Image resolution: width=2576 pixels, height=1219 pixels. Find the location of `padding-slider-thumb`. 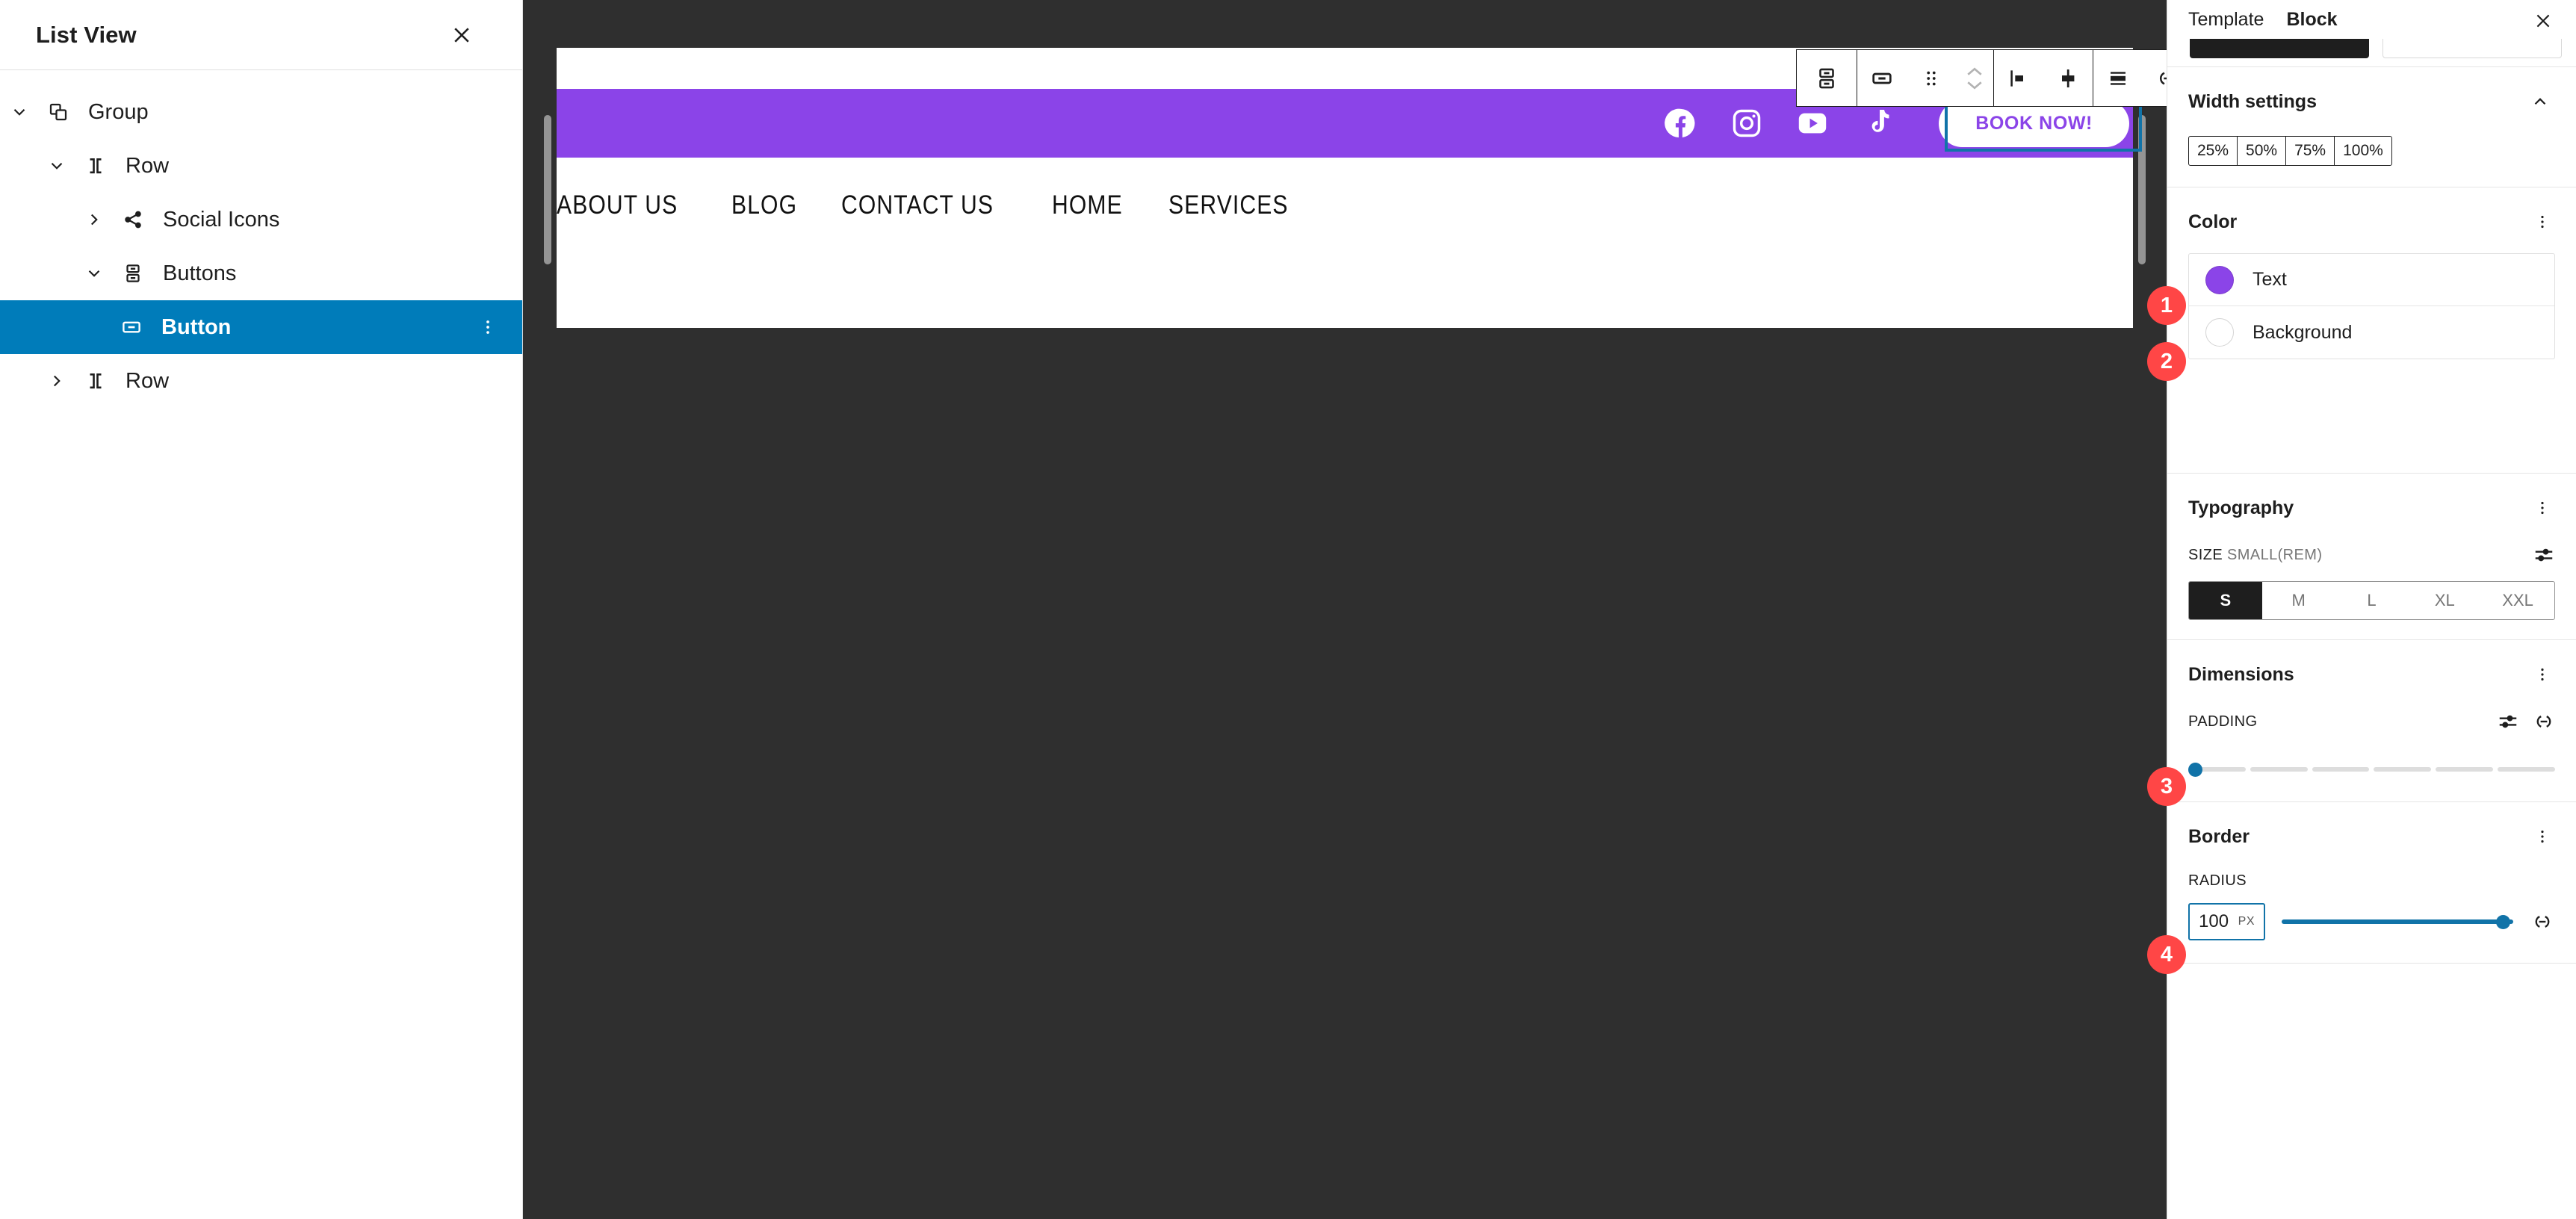

padding-slider-thumb is located at coordinates (2195, 770).